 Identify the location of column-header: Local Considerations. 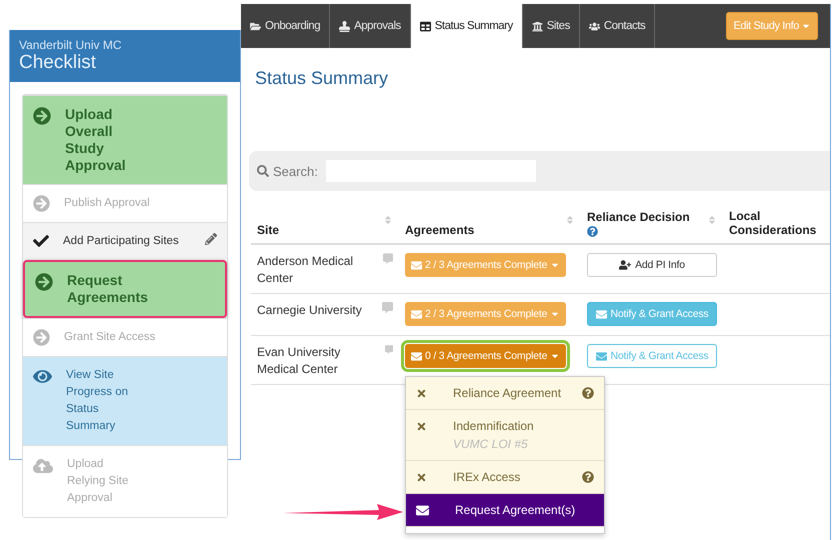
(776, 223).